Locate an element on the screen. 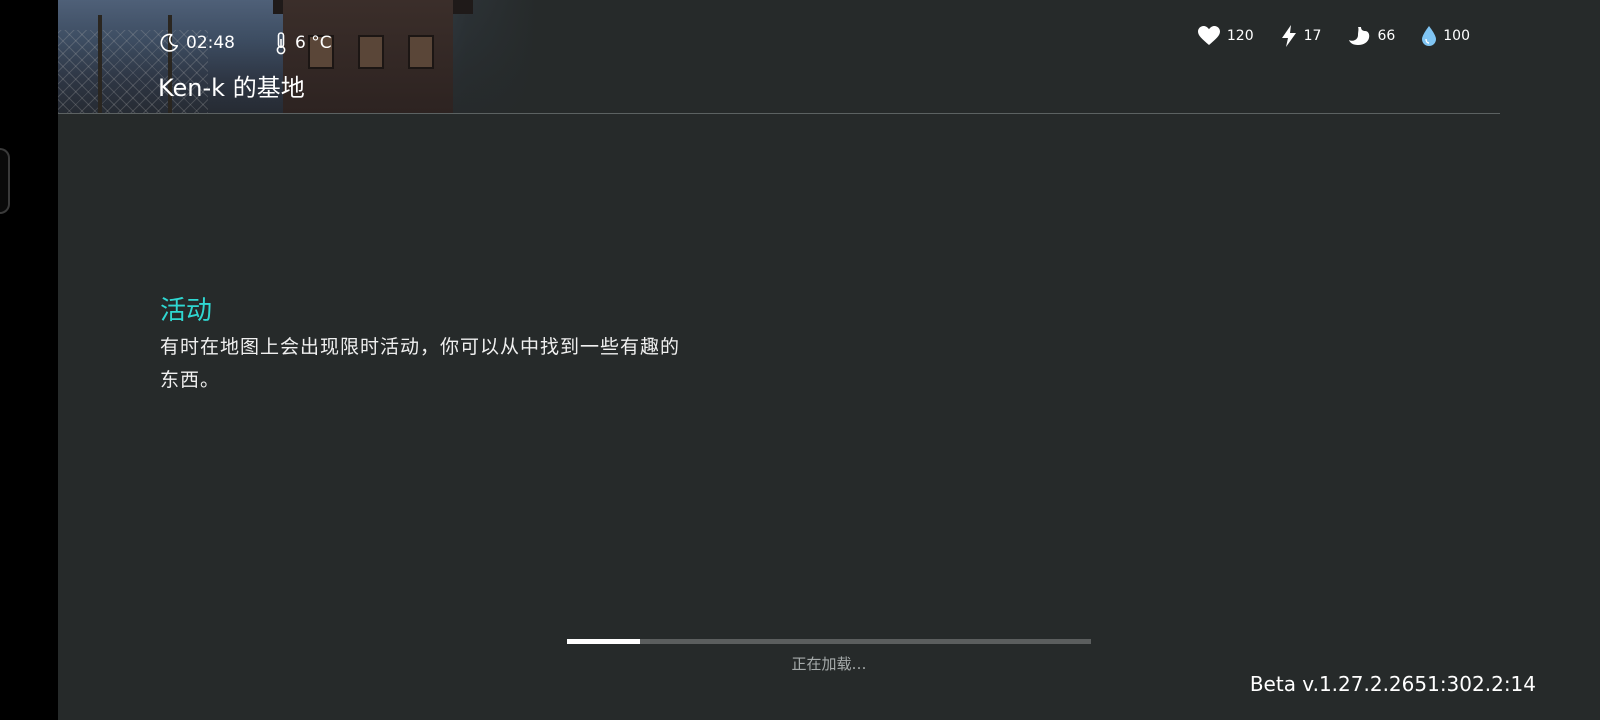 The image size is (1600, 720). camera-cutout is located at coordinates (5, 181).